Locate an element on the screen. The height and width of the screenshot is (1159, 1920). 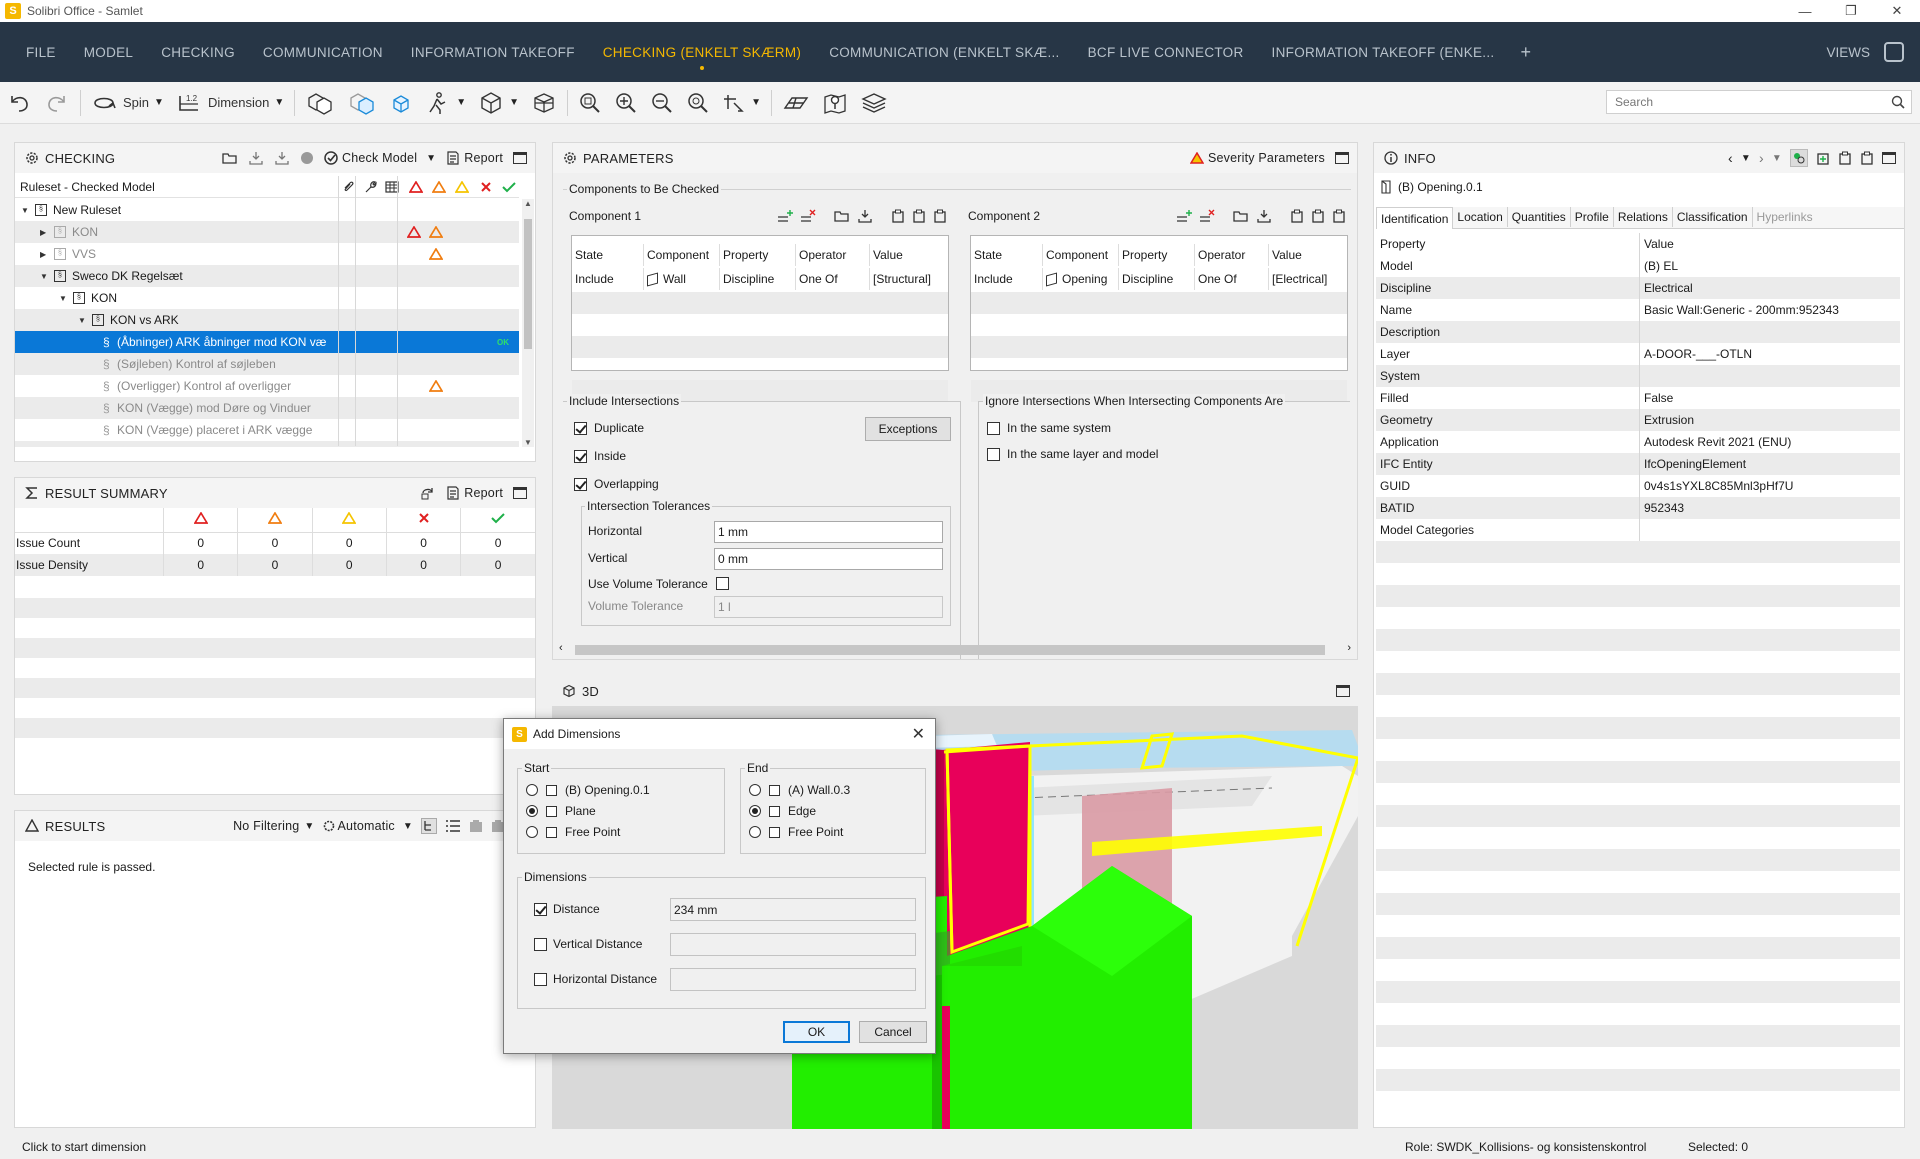
radio-option: (B) Opening.0.1 is located at coordinates (588, 790).